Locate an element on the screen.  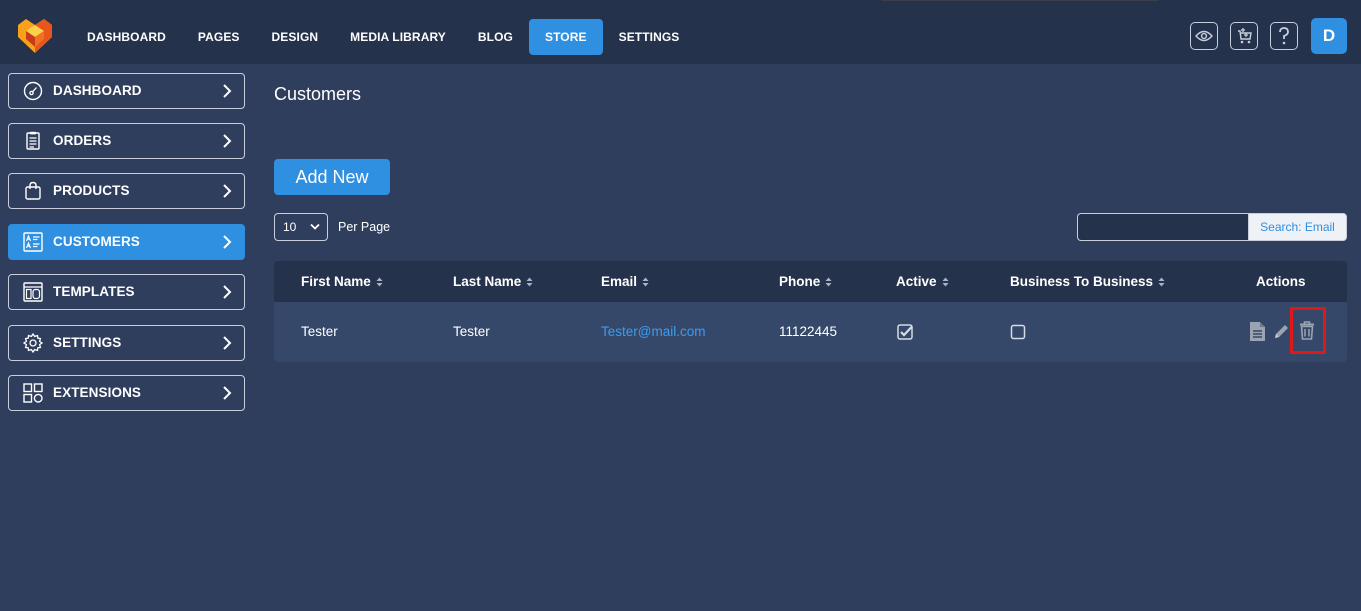
cell-last-name: Tester is located at coordinates (471, 331).